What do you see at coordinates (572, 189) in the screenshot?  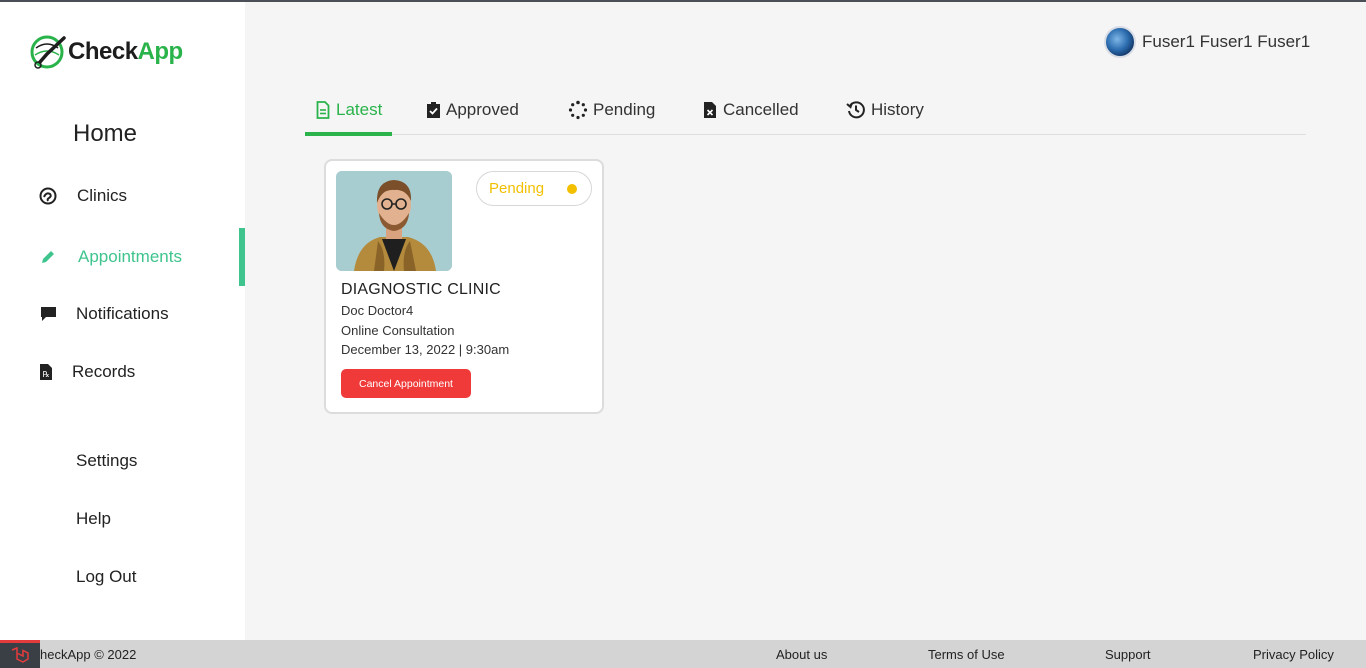 I see `status-dot` at bounding box center [572, 189].